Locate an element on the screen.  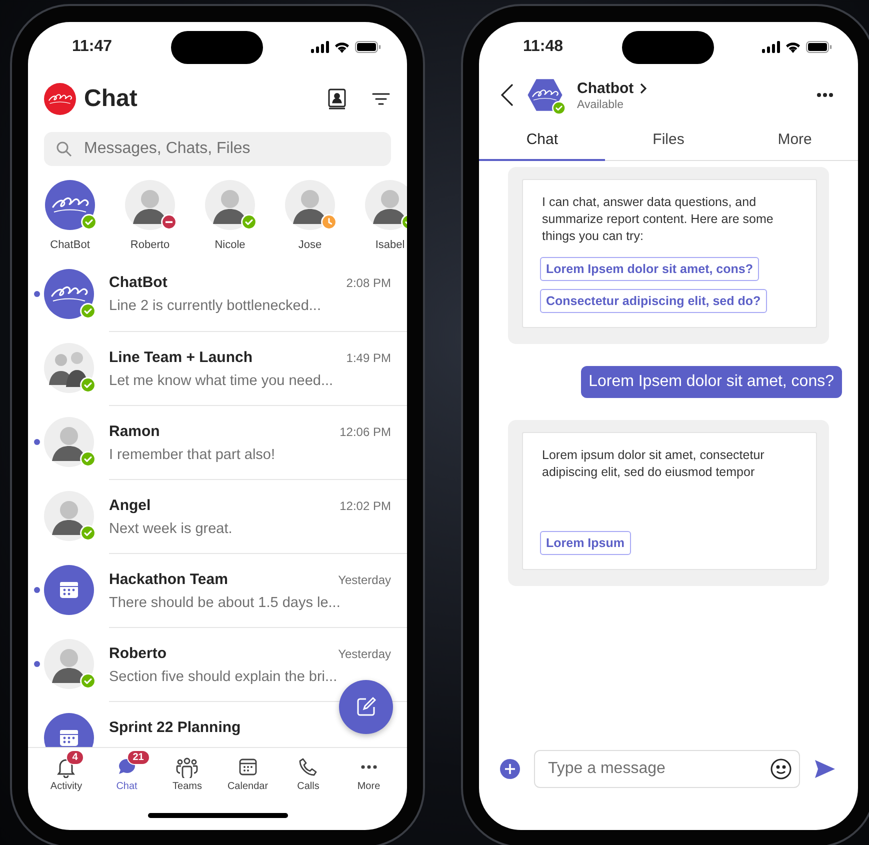
chat-name: ChatBot is located at coordinates (138, 282).